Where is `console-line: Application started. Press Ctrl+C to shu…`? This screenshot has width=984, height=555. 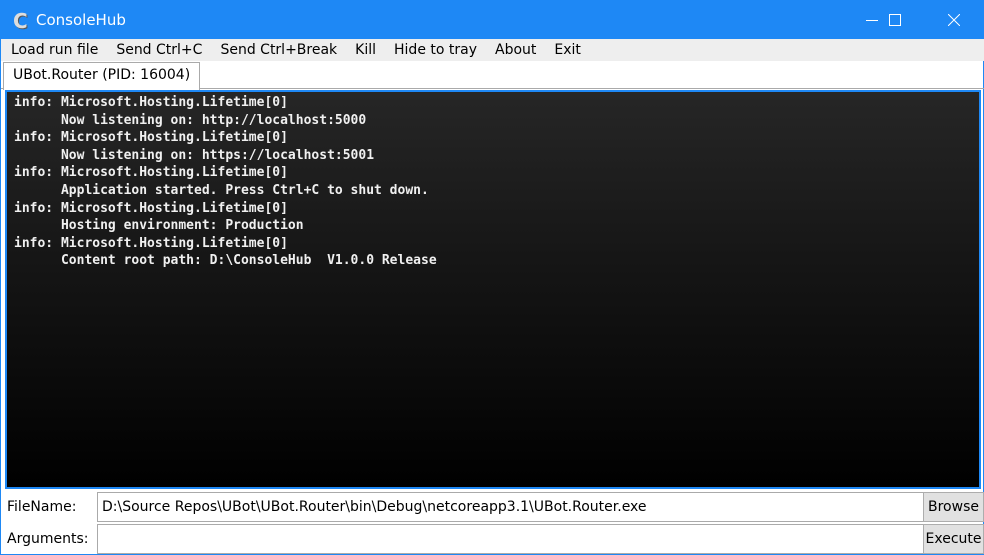 console-line: Application started. Press Ctrl+C to shu… is located at coordinates (221, 190).